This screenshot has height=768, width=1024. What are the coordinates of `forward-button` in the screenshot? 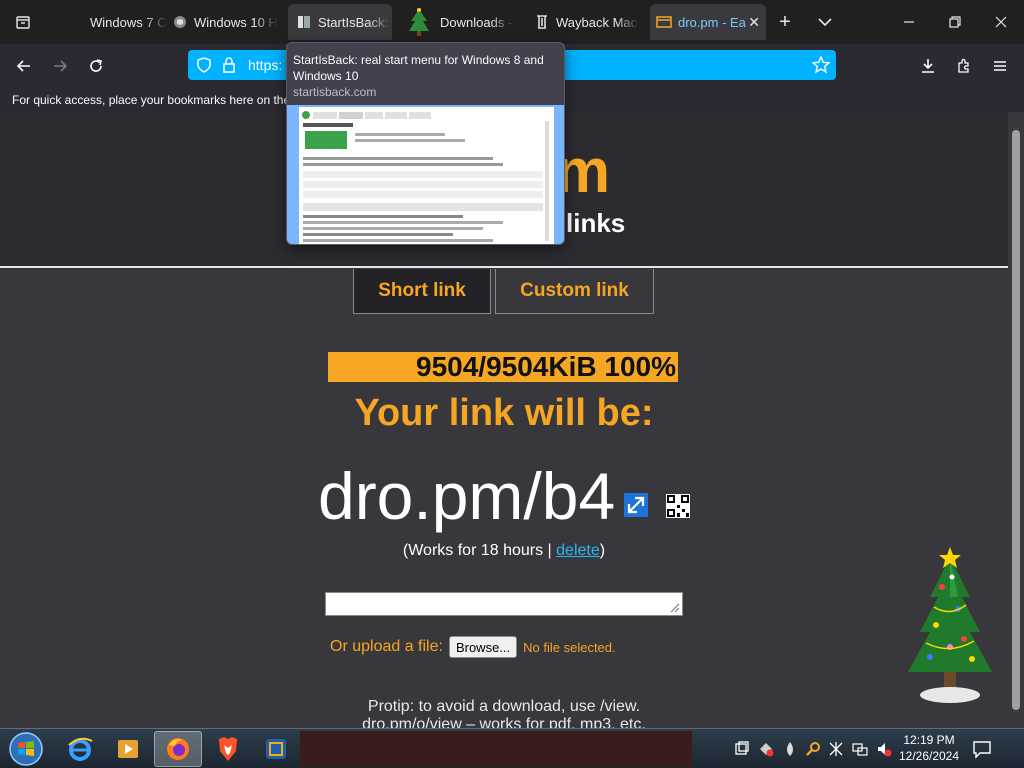 It's located at (60, 66).